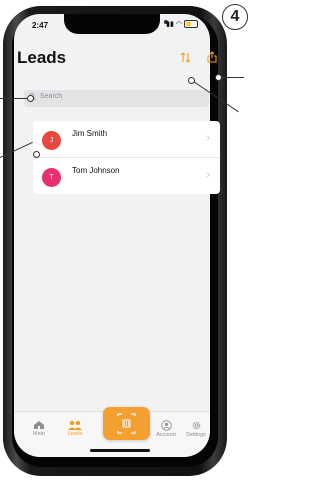 The image size is (320, 480). What do you see at coordinates (75, 425) in the screenshot?
I see `people-icon` at bounding box center [75, 425].